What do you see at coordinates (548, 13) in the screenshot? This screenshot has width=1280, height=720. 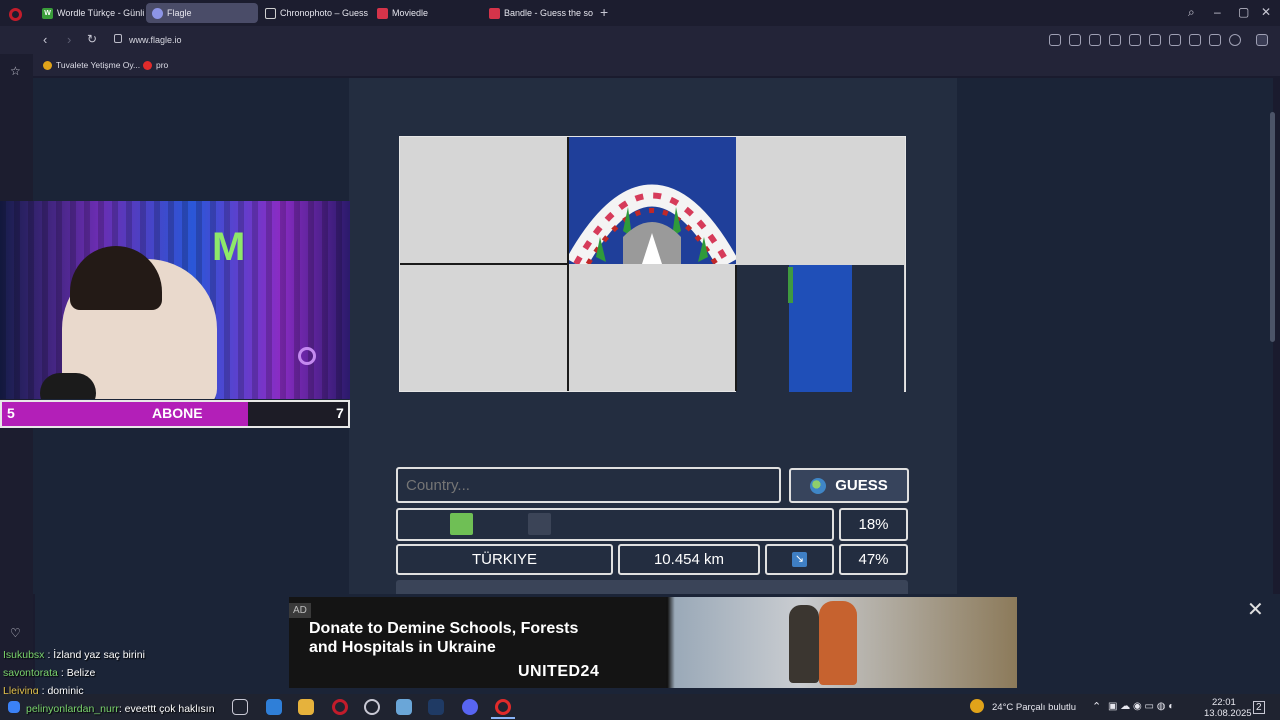 I see `tab-label: Bandle - Guess the song,` at bounding box center [548, 13].